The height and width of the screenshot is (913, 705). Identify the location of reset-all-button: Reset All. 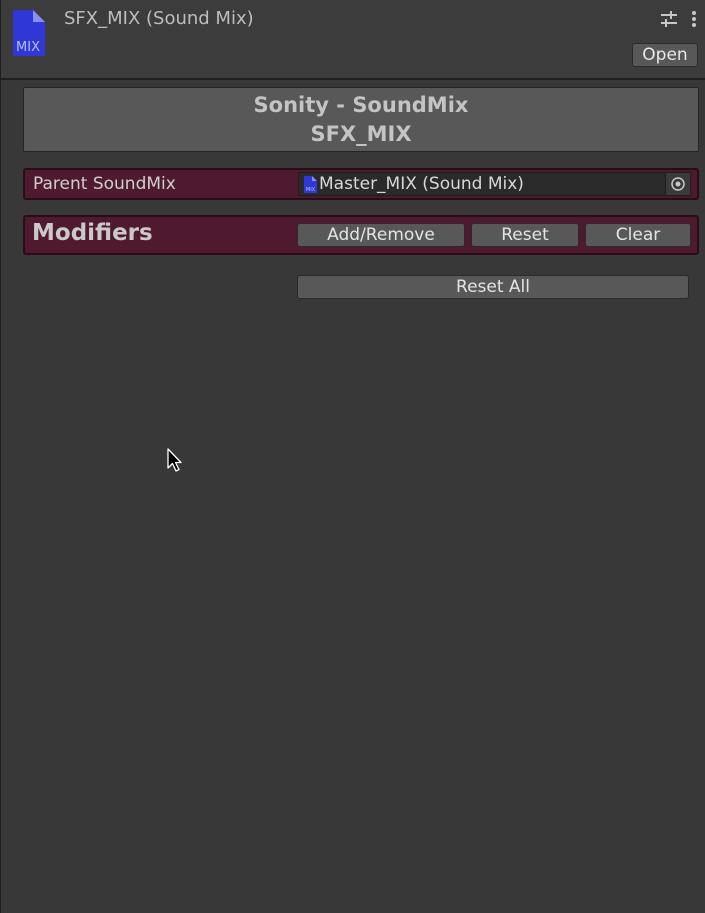
(493, 287).